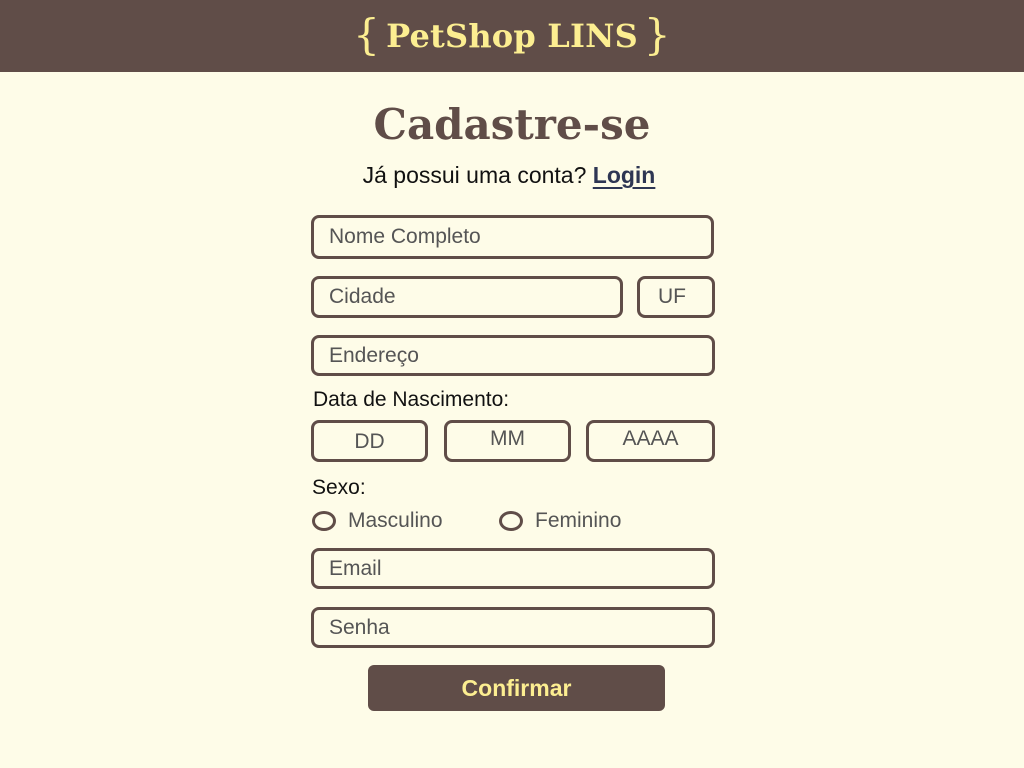 The width and height of the screenshot is (1024, 768). I want to click on email-input: Email, so click(513, 568).